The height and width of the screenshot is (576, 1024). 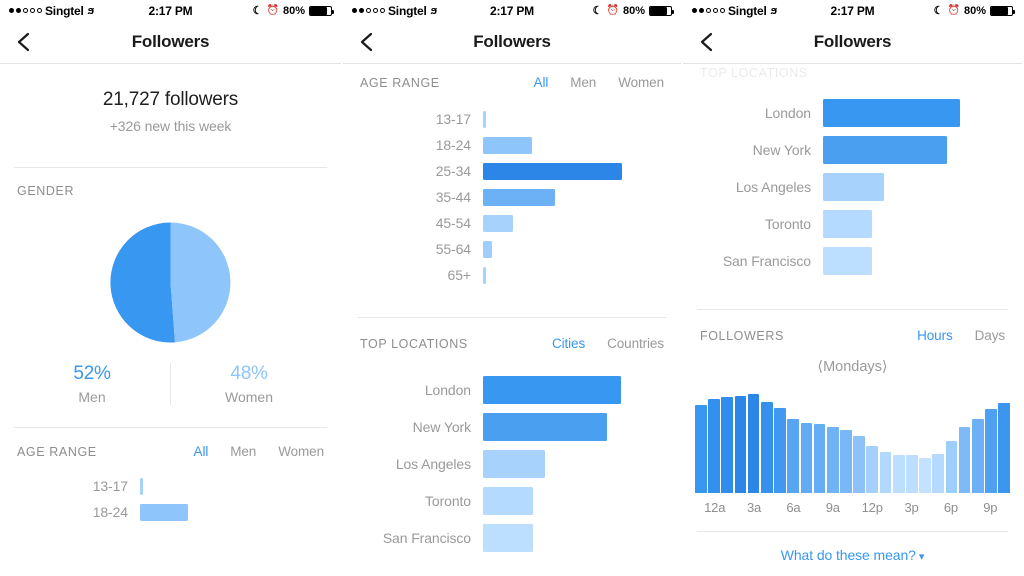 I want to click on bar-label: 45-54, so click(x=453, y=223).